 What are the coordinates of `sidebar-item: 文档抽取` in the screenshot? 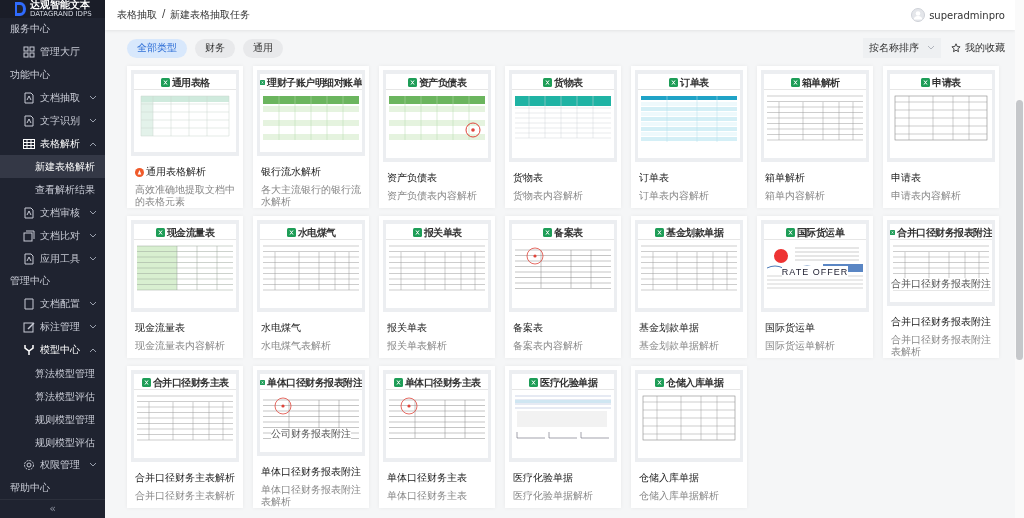 It's located at (52, 97).